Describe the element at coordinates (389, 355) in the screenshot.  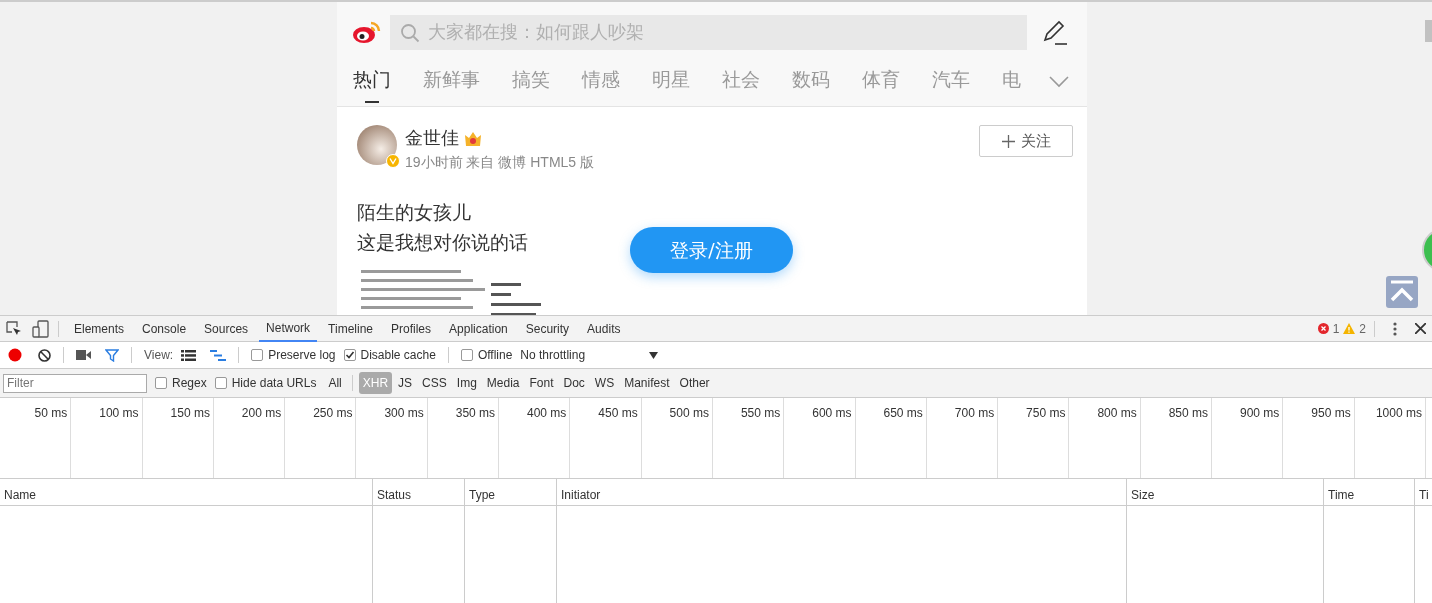
I see `checkbox: Disable cache` at that location.